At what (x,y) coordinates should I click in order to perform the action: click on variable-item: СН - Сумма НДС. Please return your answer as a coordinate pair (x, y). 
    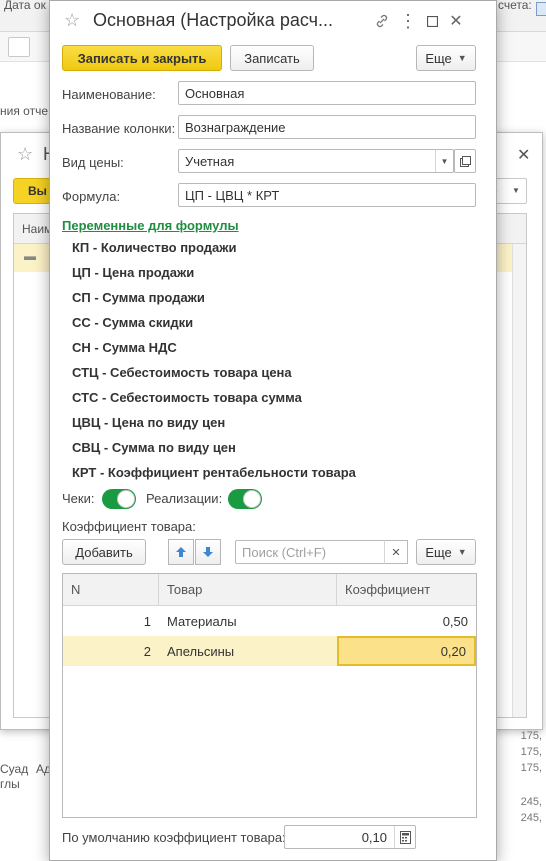
    Looking at the image, I should click on (124, 347).